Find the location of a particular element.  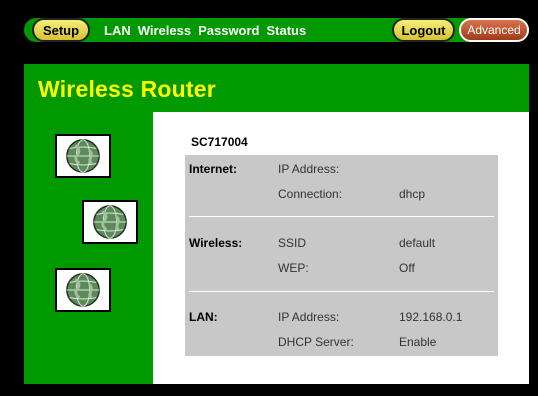

internet-connection-label: Connection: is located at coordinates (310, 194).